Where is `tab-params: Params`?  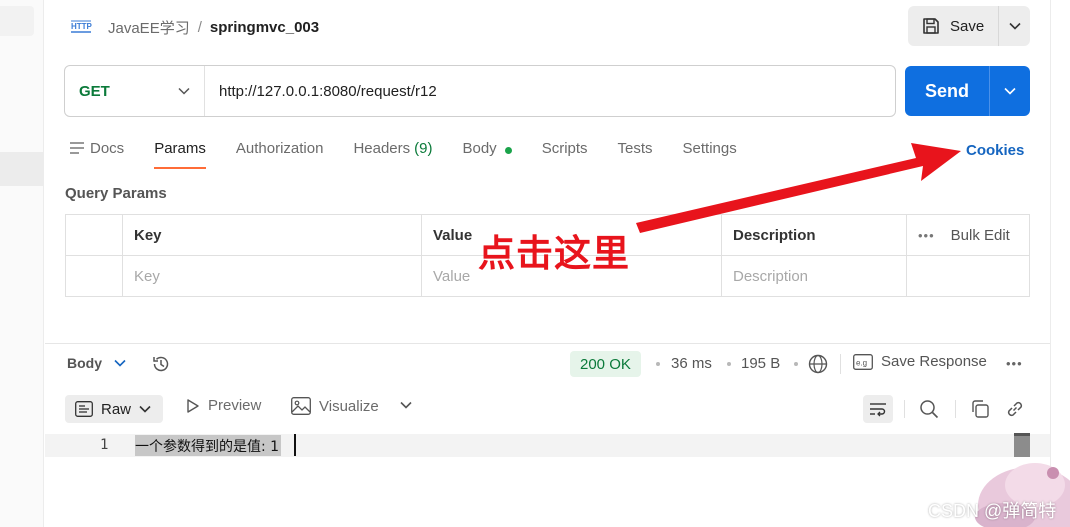 tab-params: Params is located at coordinates (180, 154).